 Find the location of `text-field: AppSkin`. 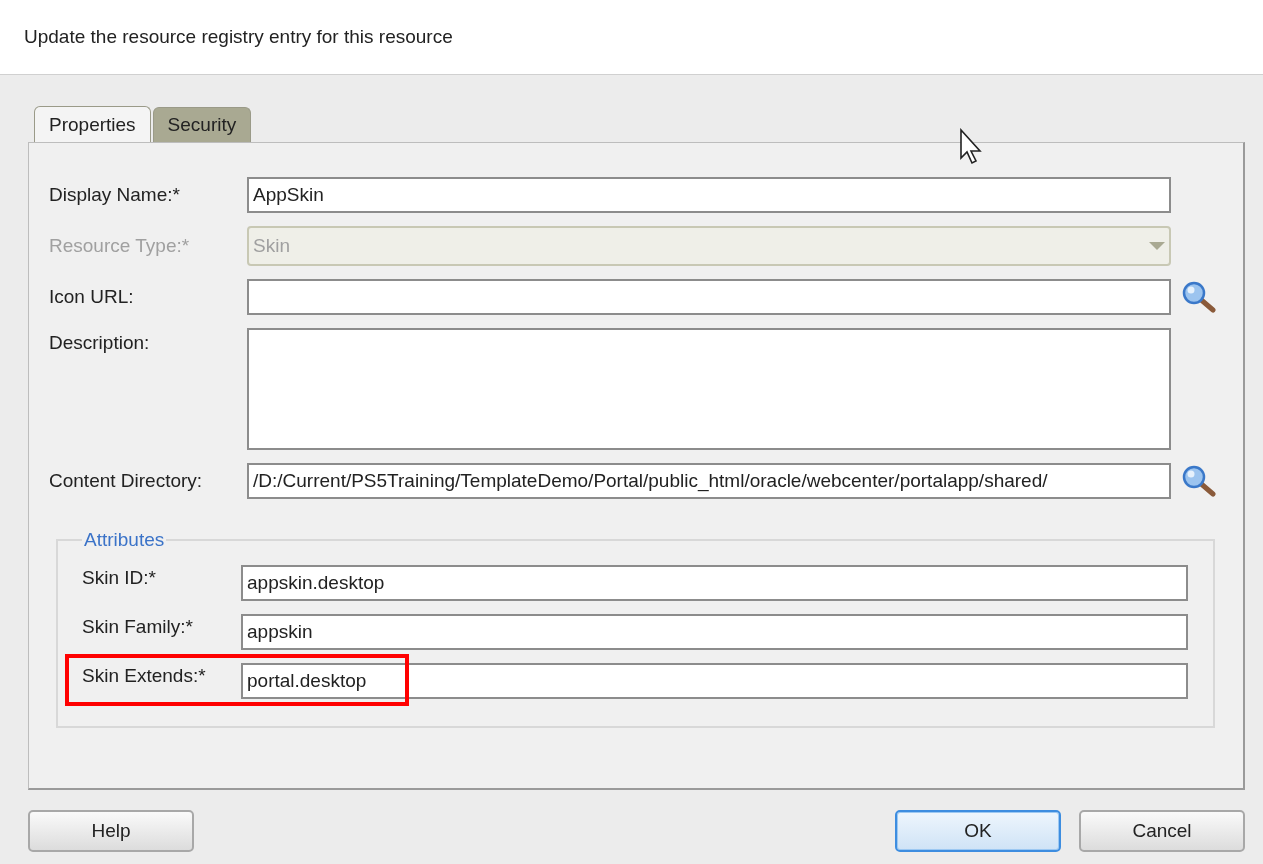

text-field: AppSkin is located at coordinates (709, 195).